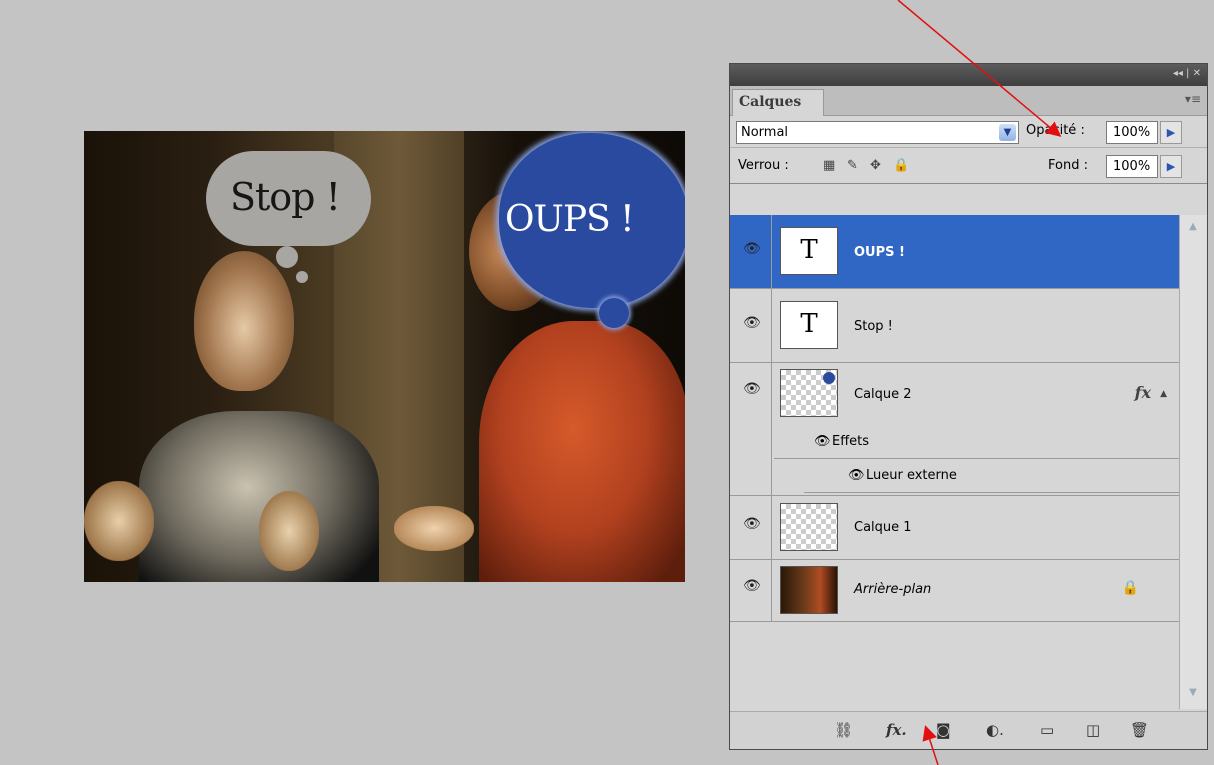 The height and width of the screenshot is (765, 1214). What do you see at coordinates (968, 101) in the screenshot?
I see `panel-tabbar: Calques ▾≡` at bounding box center [968, 101].